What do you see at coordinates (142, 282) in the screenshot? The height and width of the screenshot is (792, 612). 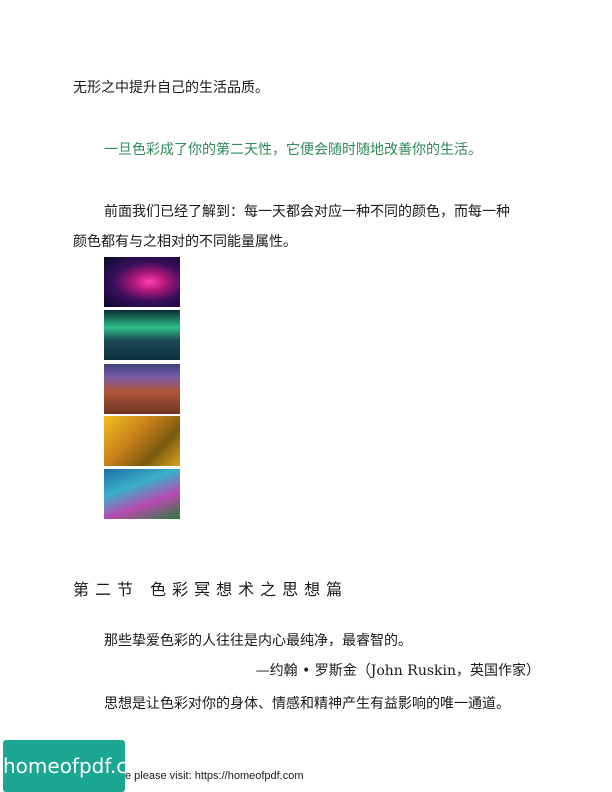 I see `nebula-image` at bounding box center [142, 282].